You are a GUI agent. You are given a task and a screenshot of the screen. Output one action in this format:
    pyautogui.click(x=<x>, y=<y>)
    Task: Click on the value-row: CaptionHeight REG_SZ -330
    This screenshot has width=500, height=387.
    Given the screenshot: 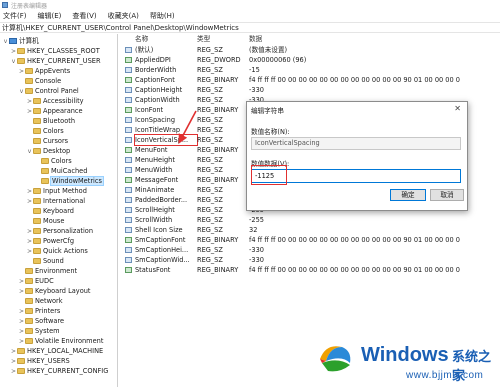 What is the action you would take?
    pyautogui.click(x=309, y=90)
    